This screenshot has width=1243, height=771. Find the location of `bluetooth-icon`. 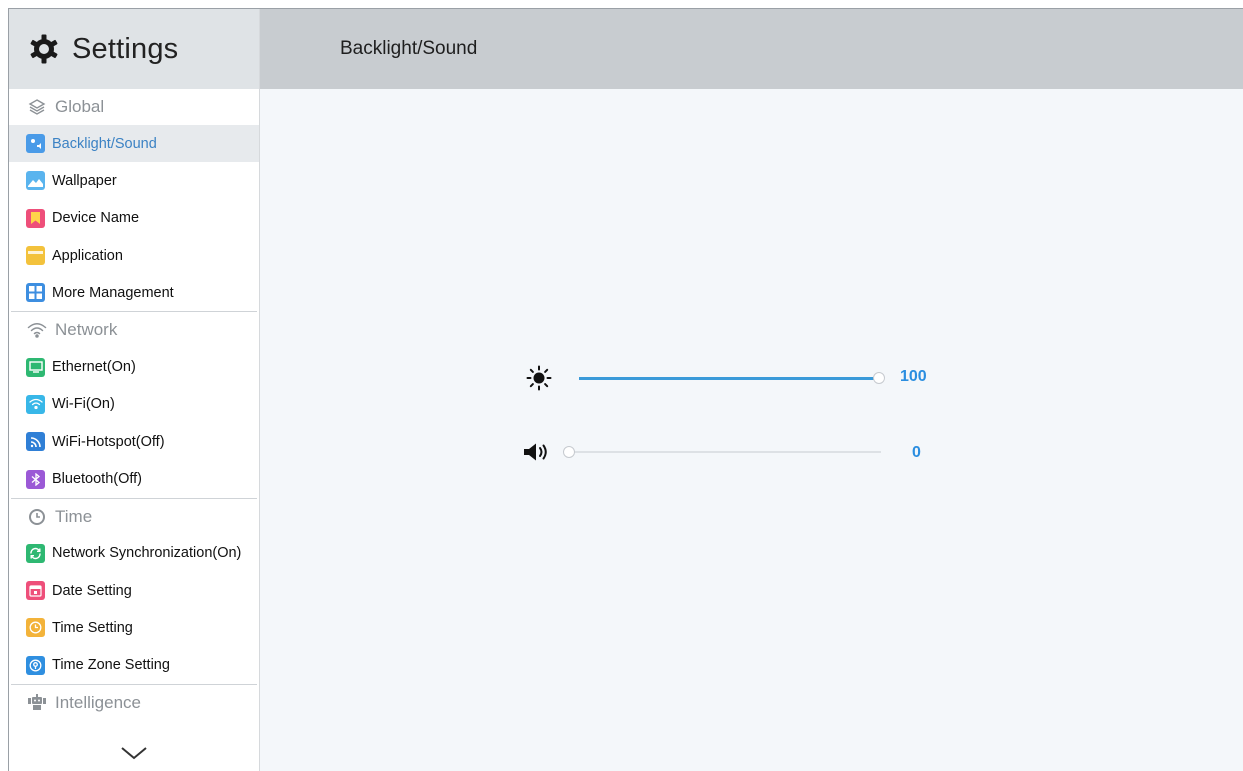

bluetooth-icon is located at coordinates (35, 479).